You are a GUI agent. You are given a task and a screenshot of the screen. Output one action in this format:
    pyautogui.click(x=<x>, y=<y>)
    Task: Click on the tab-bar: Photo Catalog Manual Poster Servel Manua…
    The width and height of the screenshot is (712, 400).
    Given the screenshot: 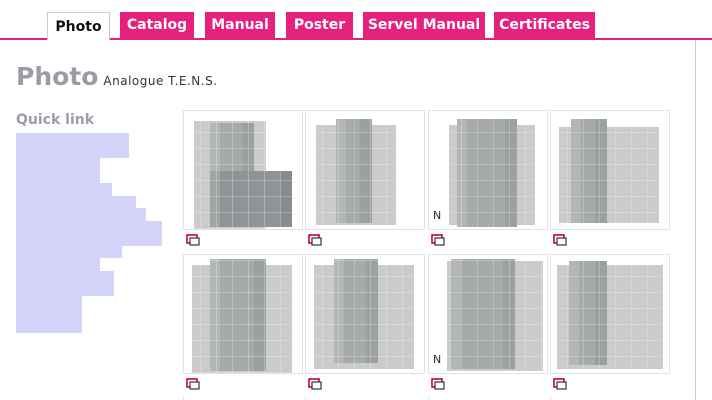 What is the action you would take?
    pyautogui.click(x=356, y=20)
    